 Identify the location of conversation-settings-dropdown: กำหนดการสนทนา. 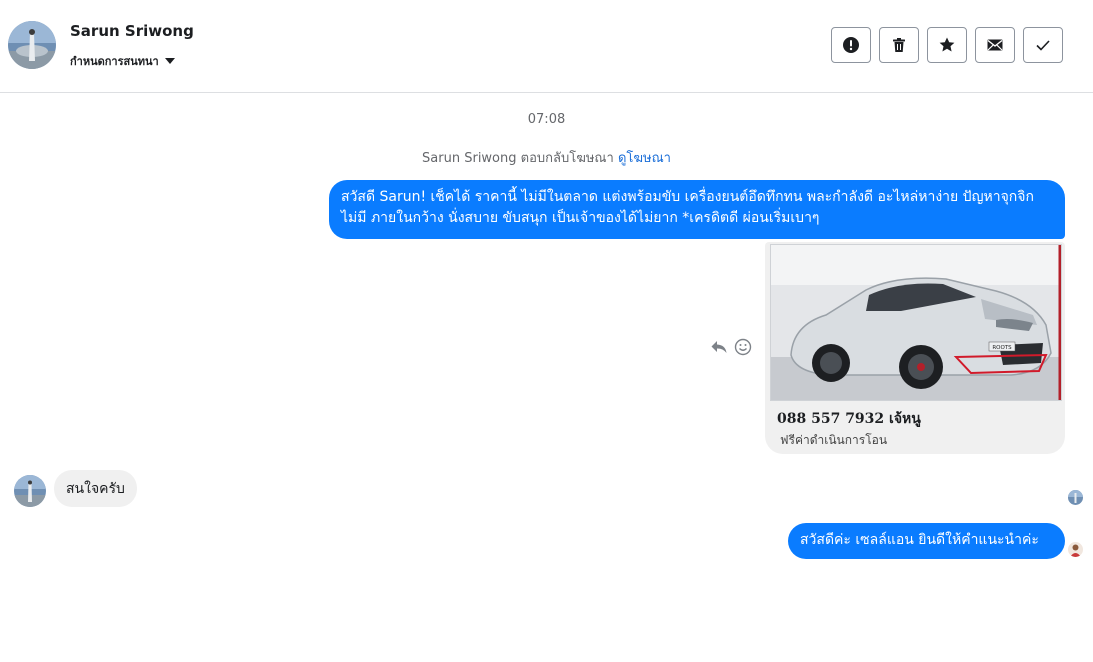
(122, 61).